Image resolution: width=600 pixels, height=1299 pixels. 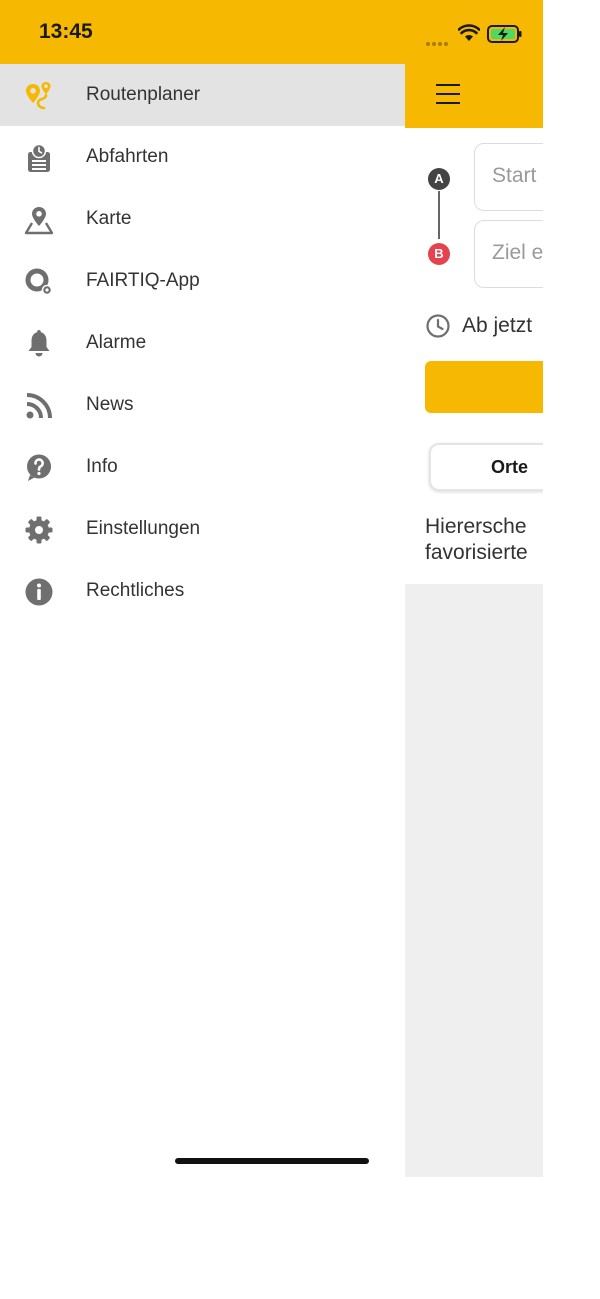 What do you see at coordinates (469, 32) in the screenshot?
I see `wifi-icon` at bounding box center [469, 32].